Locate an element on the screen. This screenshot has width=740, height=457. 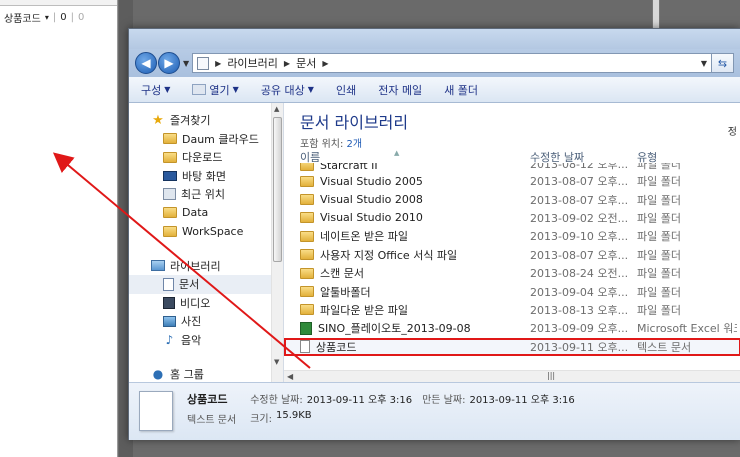
nav-label: 바탕 화면 is located at coordinates (204, 176).